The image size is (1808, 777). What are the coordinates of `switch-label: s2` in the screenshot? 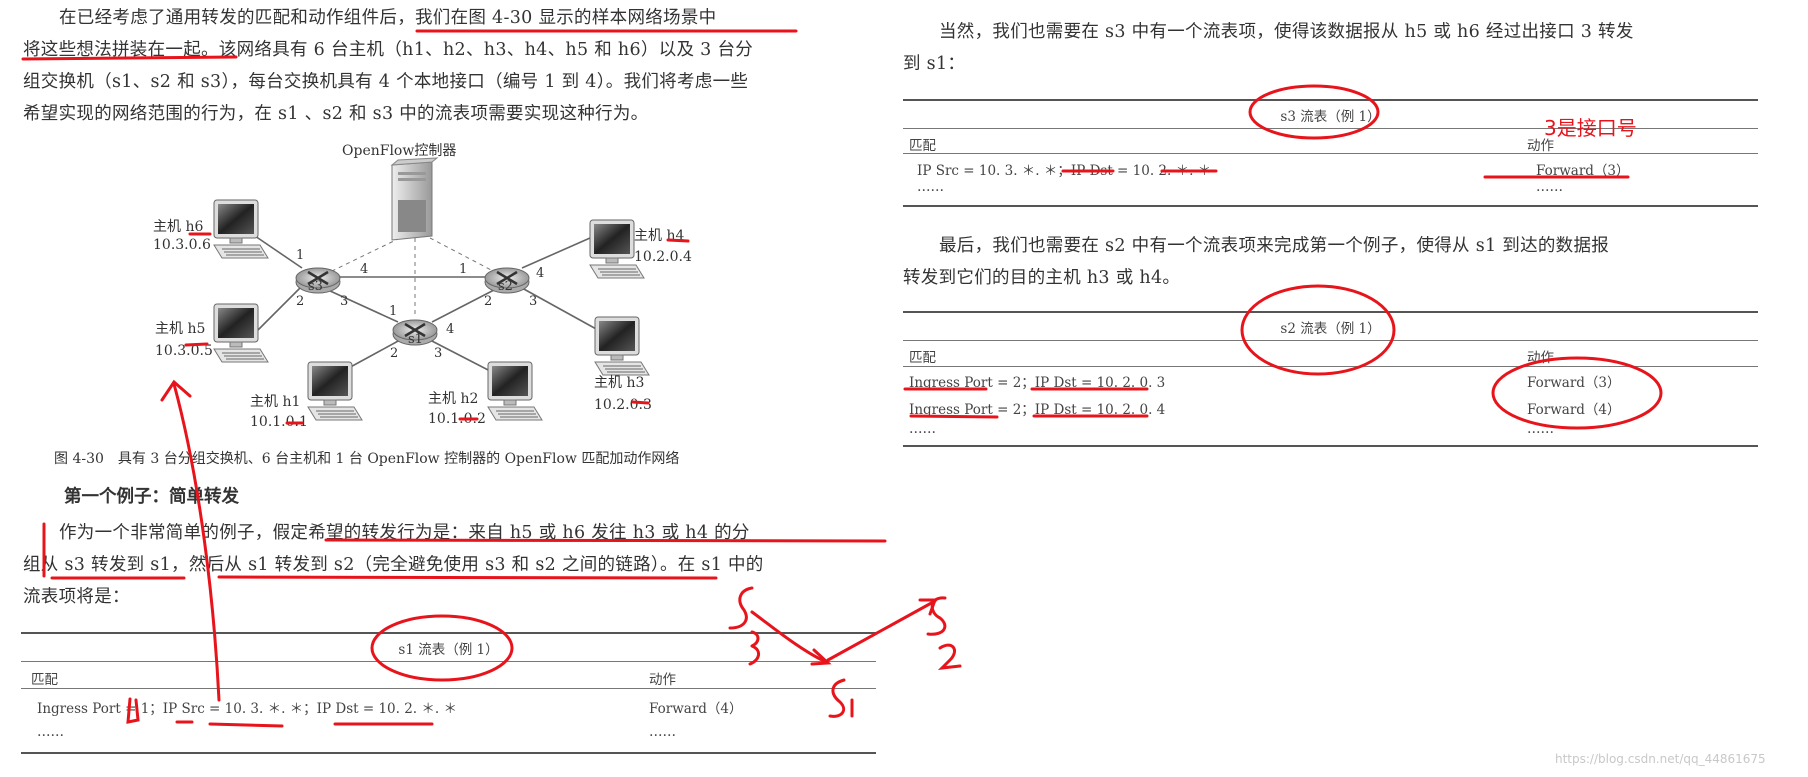 It's located at (505, 286).